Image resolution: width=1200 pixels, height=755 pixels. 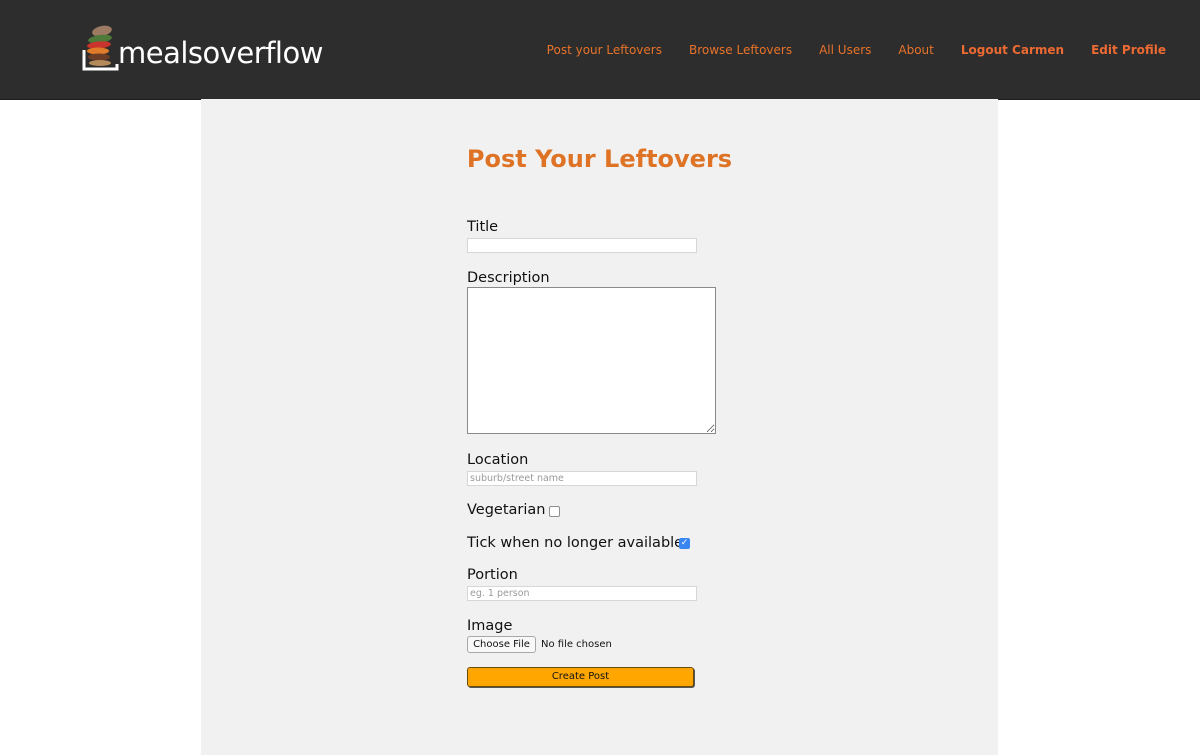 I want to click on choose-file-button: Choose File, so click(x=501, y=644).